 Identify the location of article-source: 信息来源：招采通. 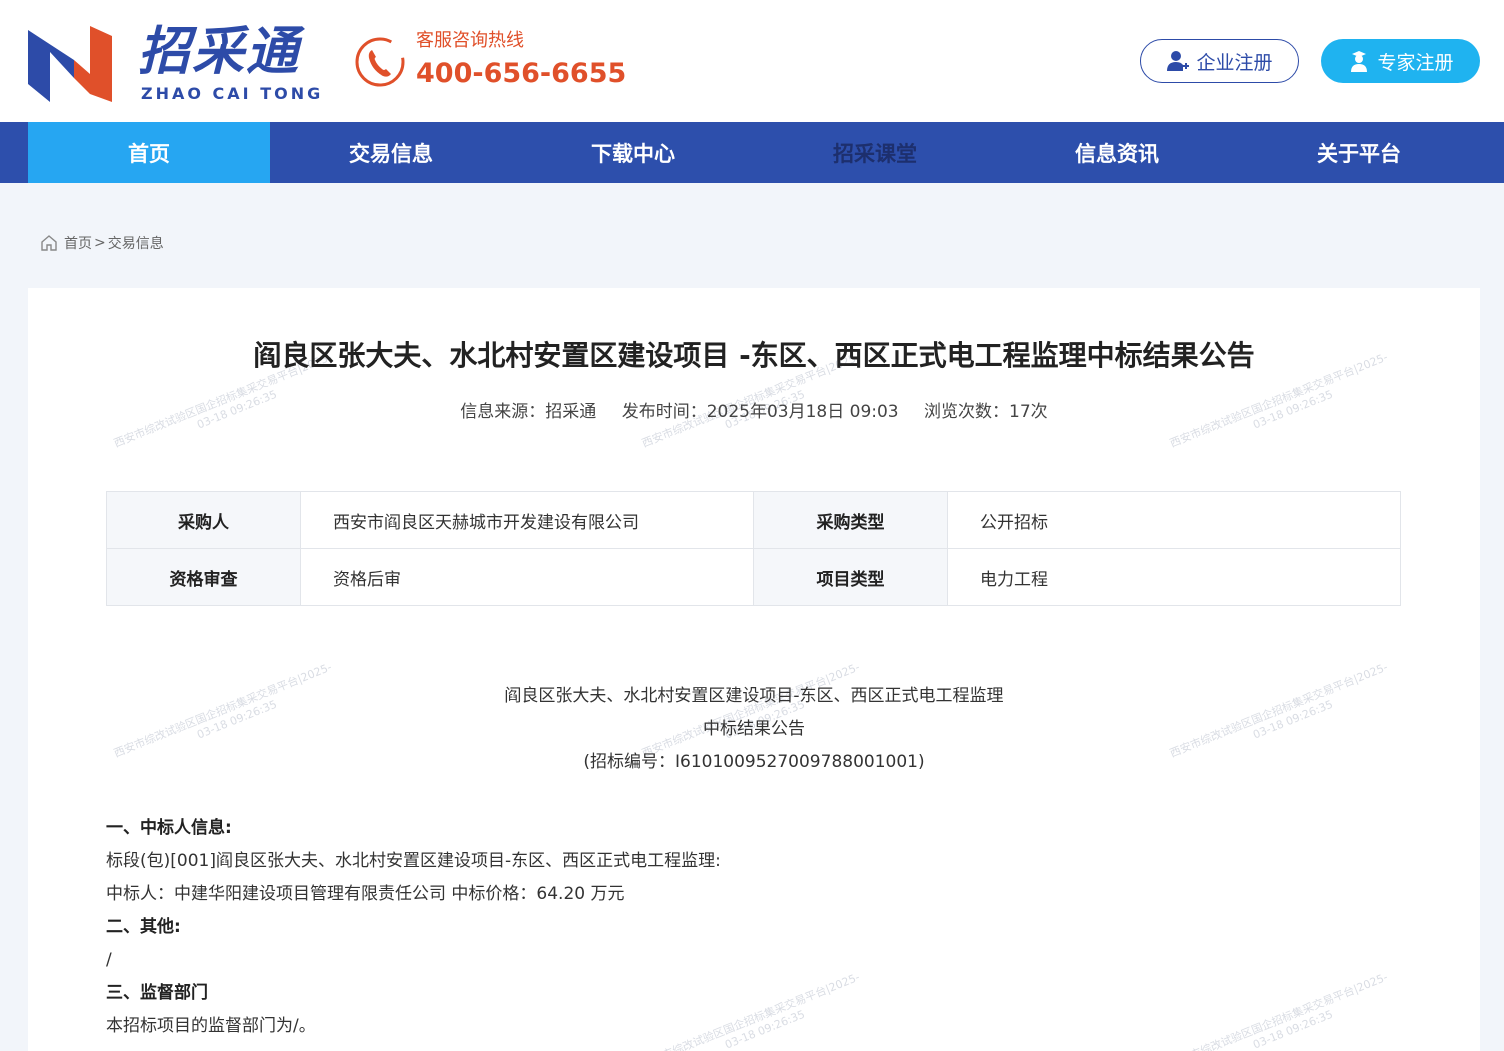
(528, 412).